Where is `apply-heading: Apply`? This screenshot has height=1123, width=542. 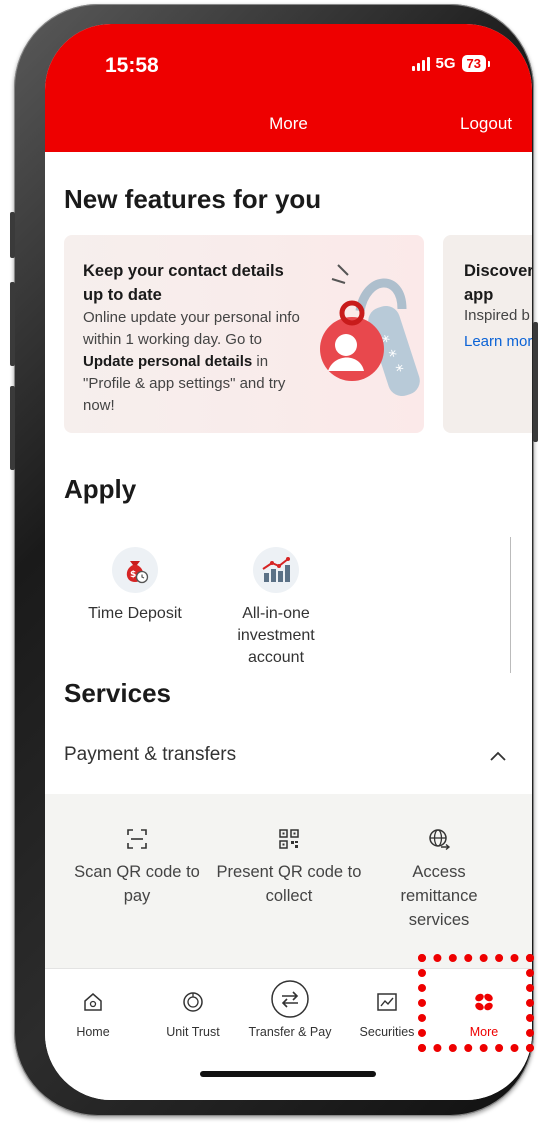 apply-heading: Apply is located at coordinates (100, 489).